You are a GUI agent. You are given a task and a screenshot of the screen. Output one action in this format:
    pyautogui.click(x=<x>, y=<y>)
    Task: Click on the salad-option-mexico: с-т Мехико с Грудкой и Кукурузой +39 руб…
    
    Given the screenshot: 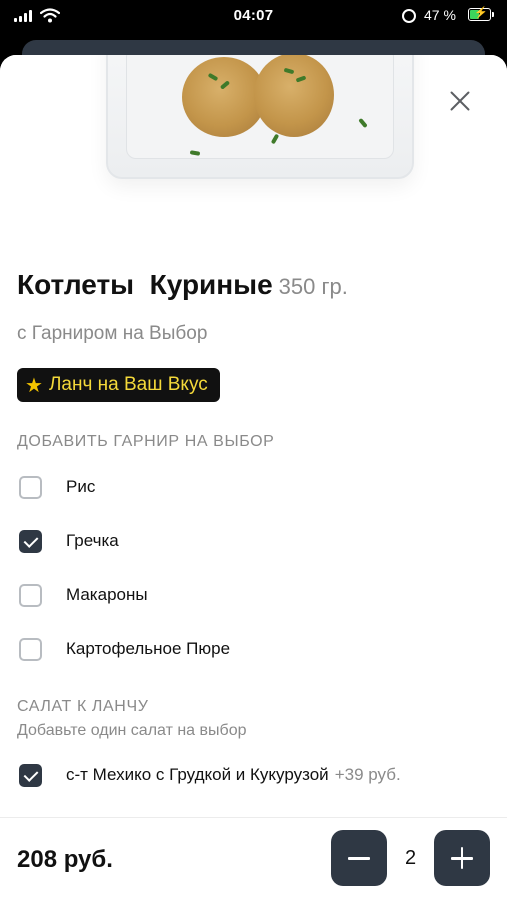 What is the action you would take?
    pyautogui.click(x=210, y=775)
    